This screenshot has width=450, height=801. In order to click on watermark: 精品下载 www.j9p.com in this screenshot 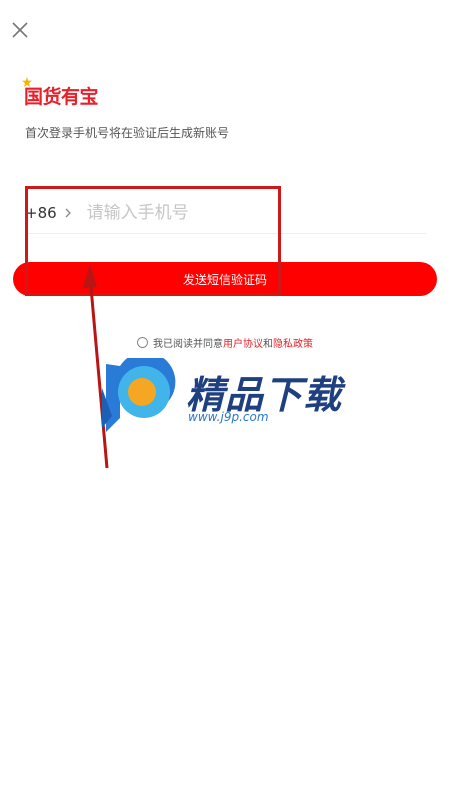, I will do `click(228, 398)`.